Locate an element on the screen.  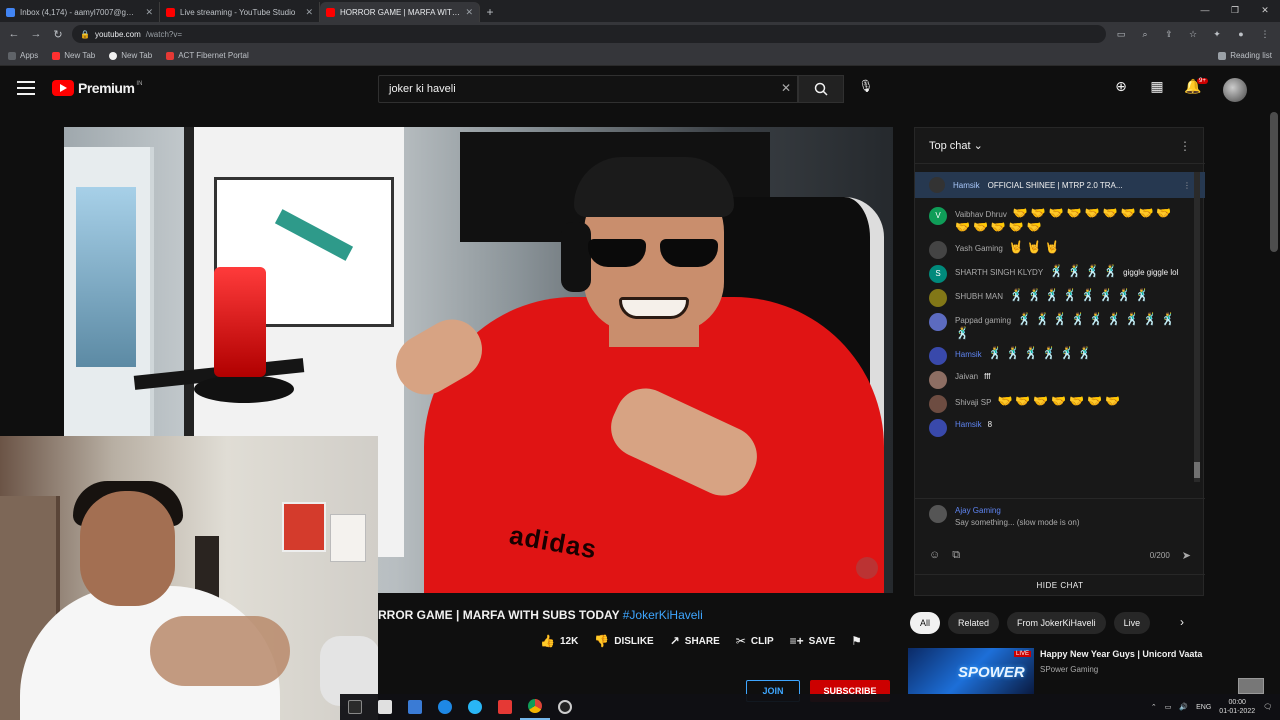
reading-list: Reading list is located at coordinates (1245, 55).